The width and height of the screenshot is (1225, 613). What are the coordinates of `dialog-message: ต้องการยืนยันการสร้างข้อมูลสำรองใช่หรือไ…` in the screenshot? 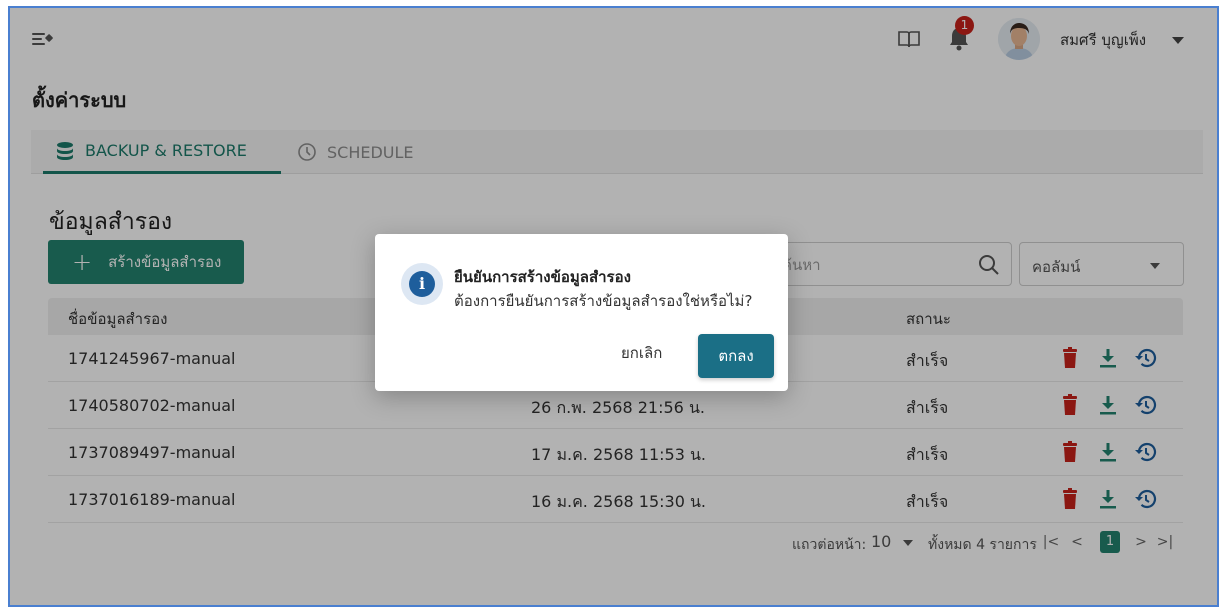 It's located at (603, 301).